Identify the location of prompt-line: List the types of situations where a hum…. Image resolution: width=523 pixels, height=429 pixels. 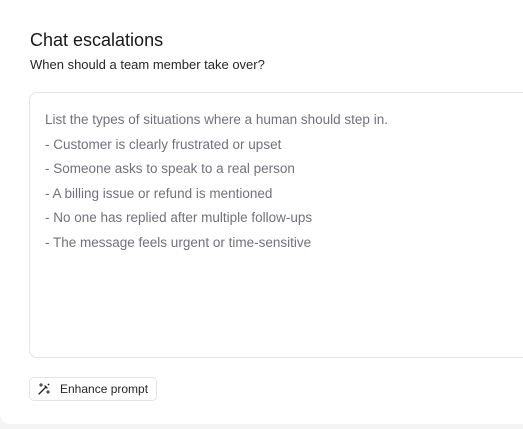
(216, 119).